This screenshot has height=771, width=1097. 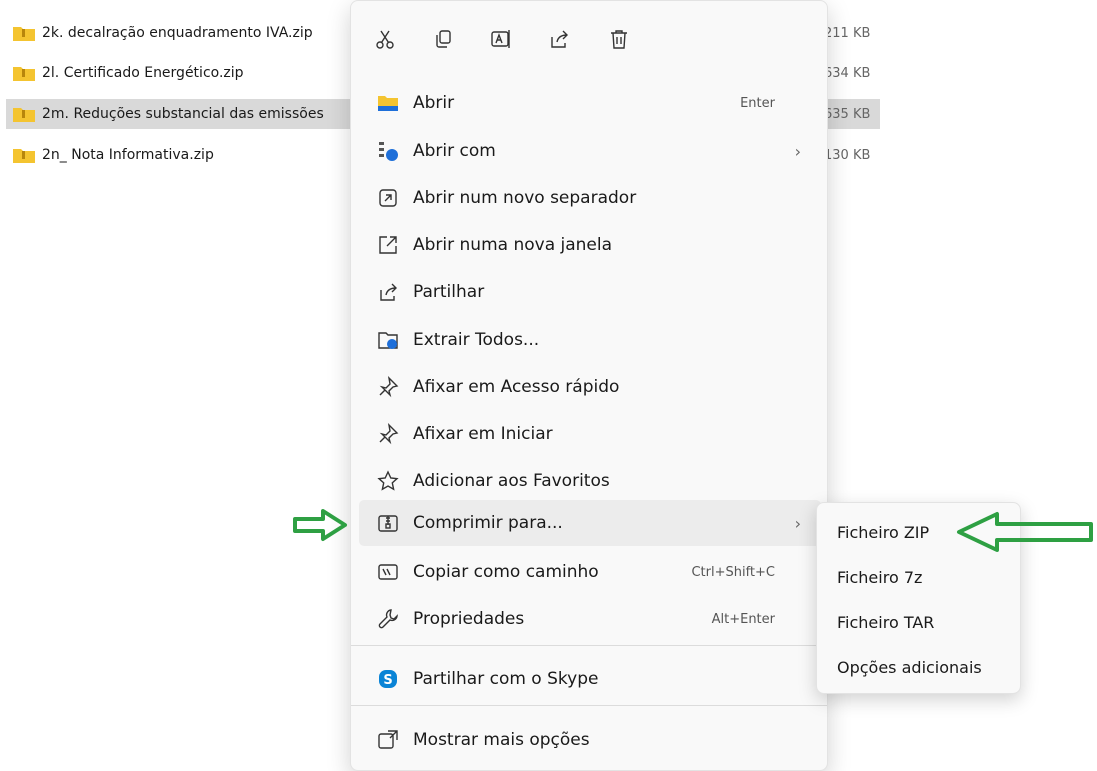 What do you see at coordinates (454, 151) in the screenshot?
I see `menu-item-label: Abrir com` at bounding box center [454, 151].